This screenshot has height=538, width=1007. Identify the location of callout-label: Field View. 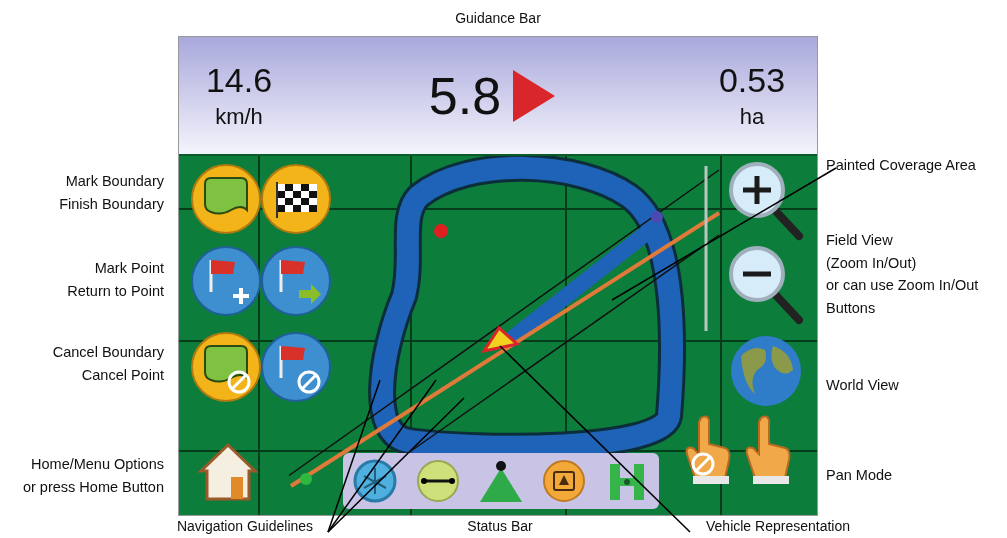
(860, 240).